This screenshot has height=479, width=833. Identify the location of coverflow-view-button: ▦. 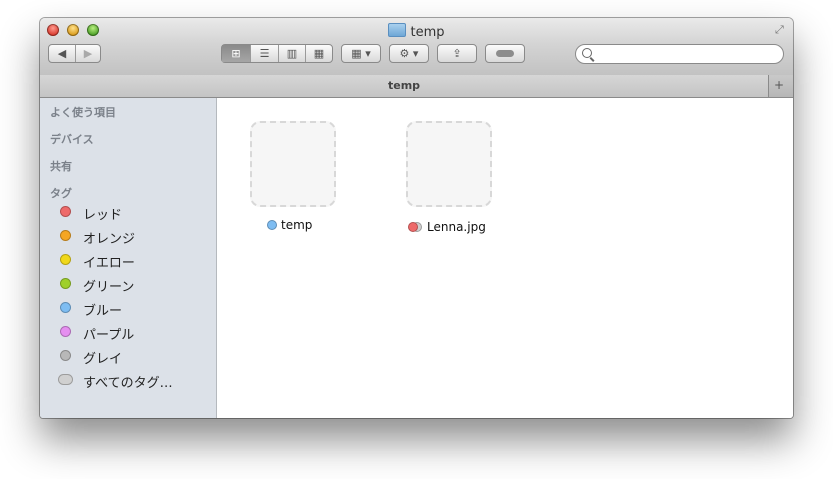
(318, 53).